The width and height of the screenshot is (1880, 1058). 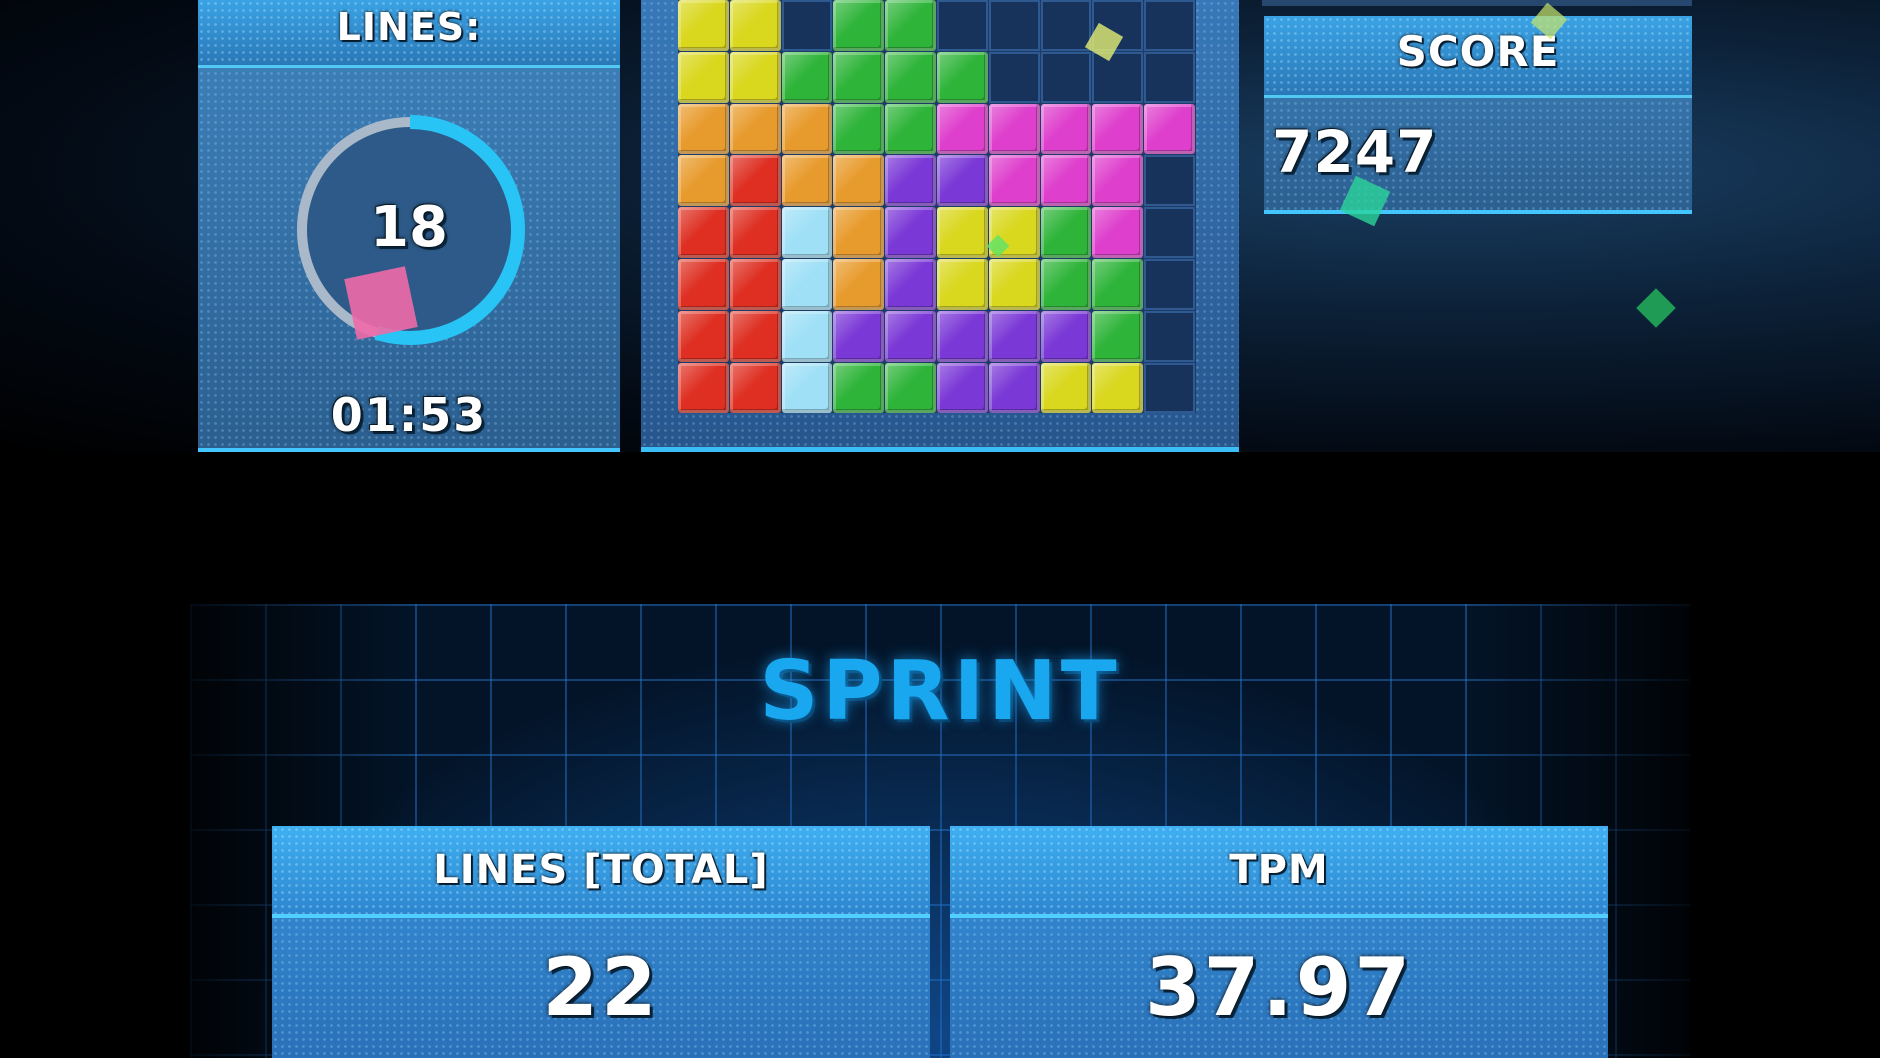 What do you see at coordinates (601, 987) in the screenshot?
I see `lines-total-value: 22` at bounding box center [601, 987].